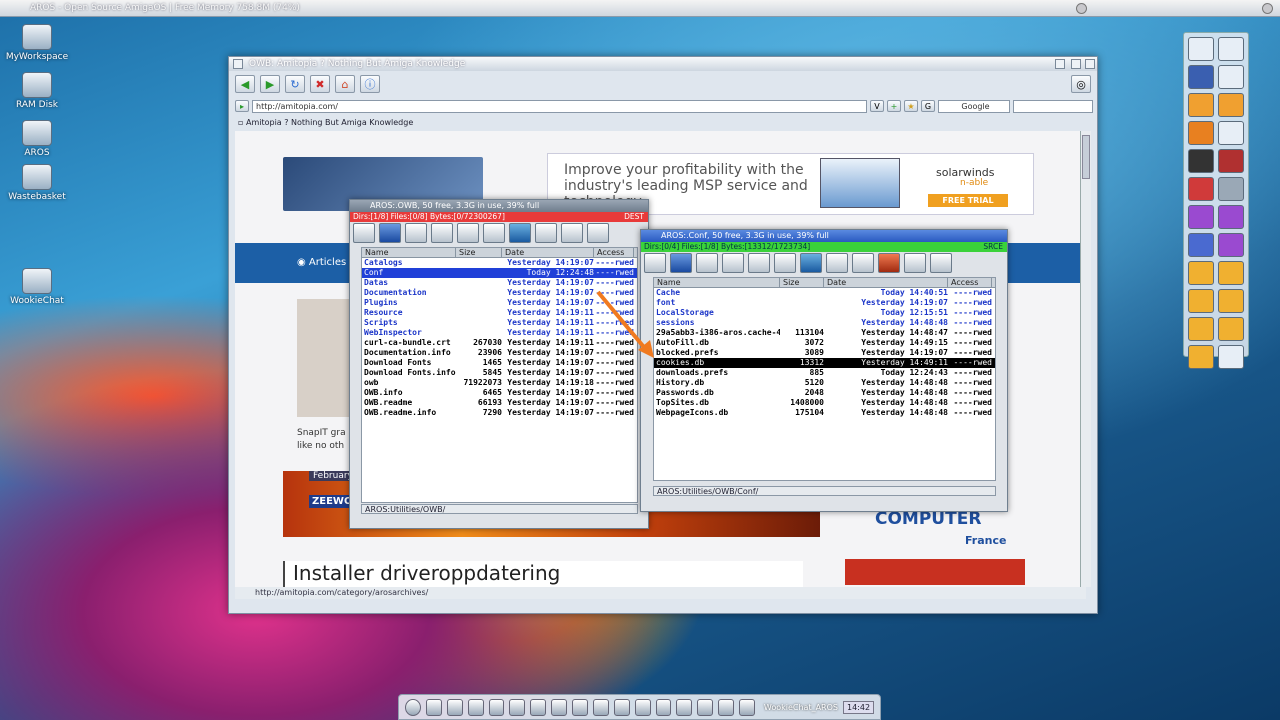  What do you see at coordinates (559, 106) in the screenshot?
I see `url-input: http://amitopia.com/` at bounding box center [559, 106].